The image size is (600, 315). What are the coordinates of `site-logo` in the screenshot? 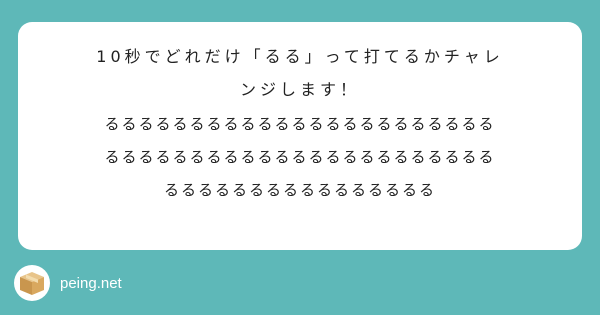 It's located at (32, 283).